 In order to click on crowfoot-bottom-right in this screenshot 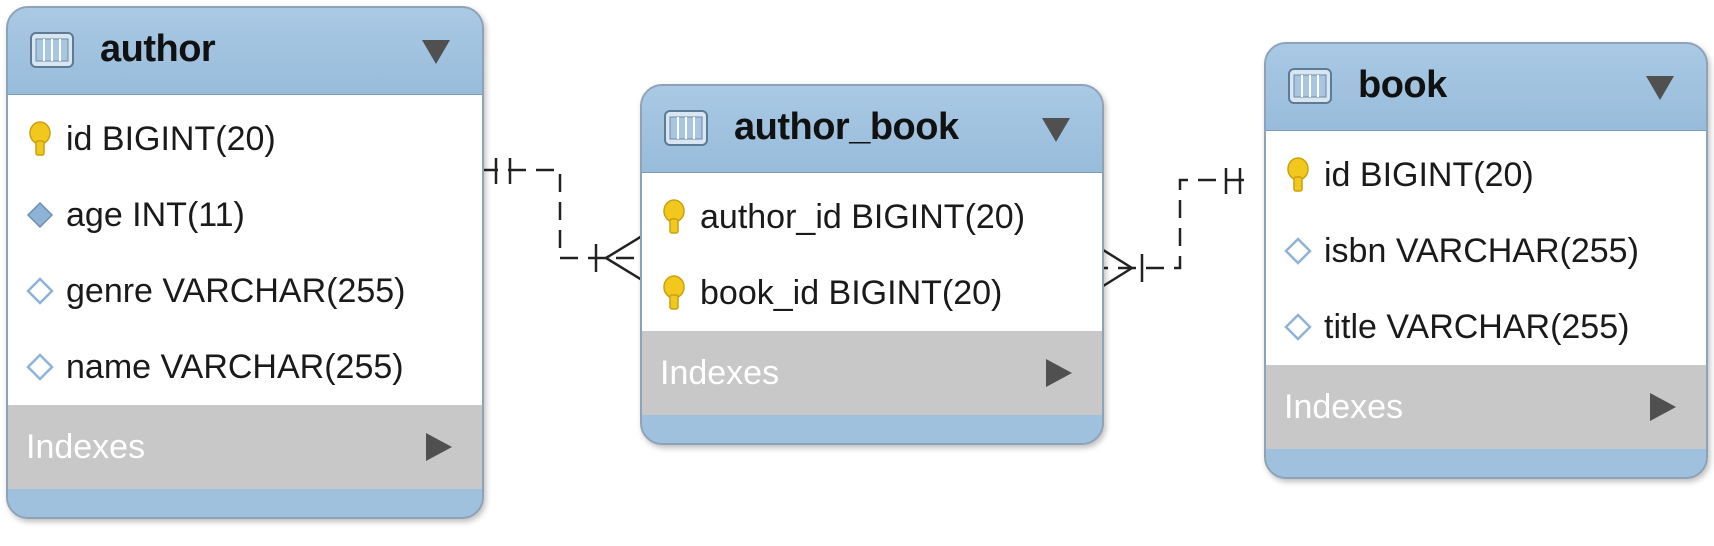, I will do `click(1116, 278)`.